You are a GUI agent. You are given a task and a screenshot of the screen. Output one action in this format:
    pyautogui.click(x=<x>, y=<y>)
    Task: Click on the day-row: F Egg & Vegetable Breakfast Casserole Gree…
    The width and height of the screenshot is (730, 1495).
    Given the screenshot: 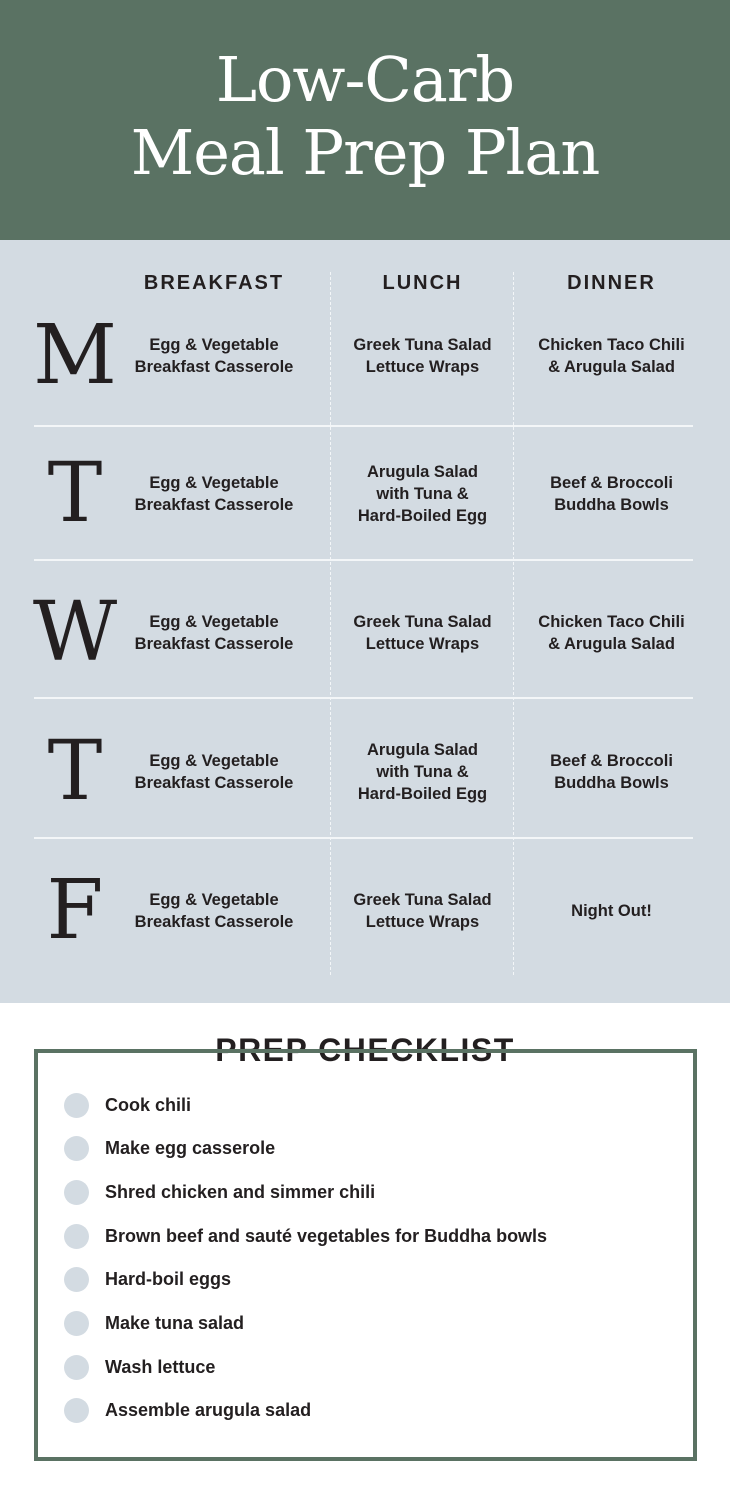 What is the action you would take?
    pyautogui.click(x=365, y=911)
    